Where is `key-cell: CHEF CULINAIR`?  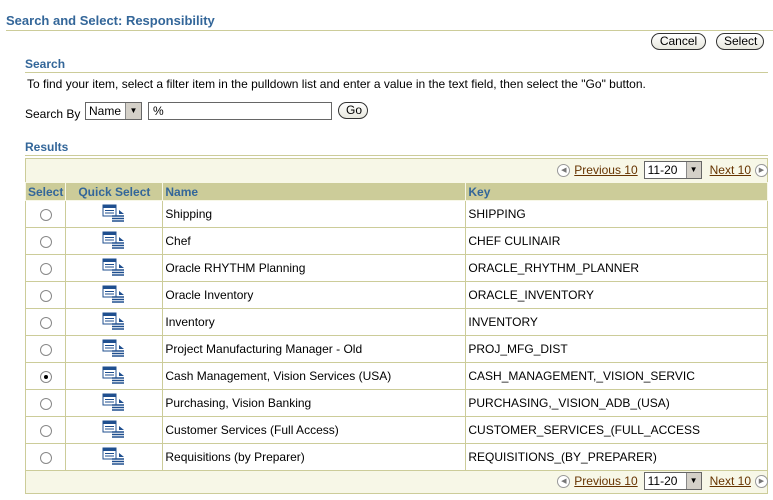 key-cell: CHEF CULINAIR is located at coordinates (616, 241).